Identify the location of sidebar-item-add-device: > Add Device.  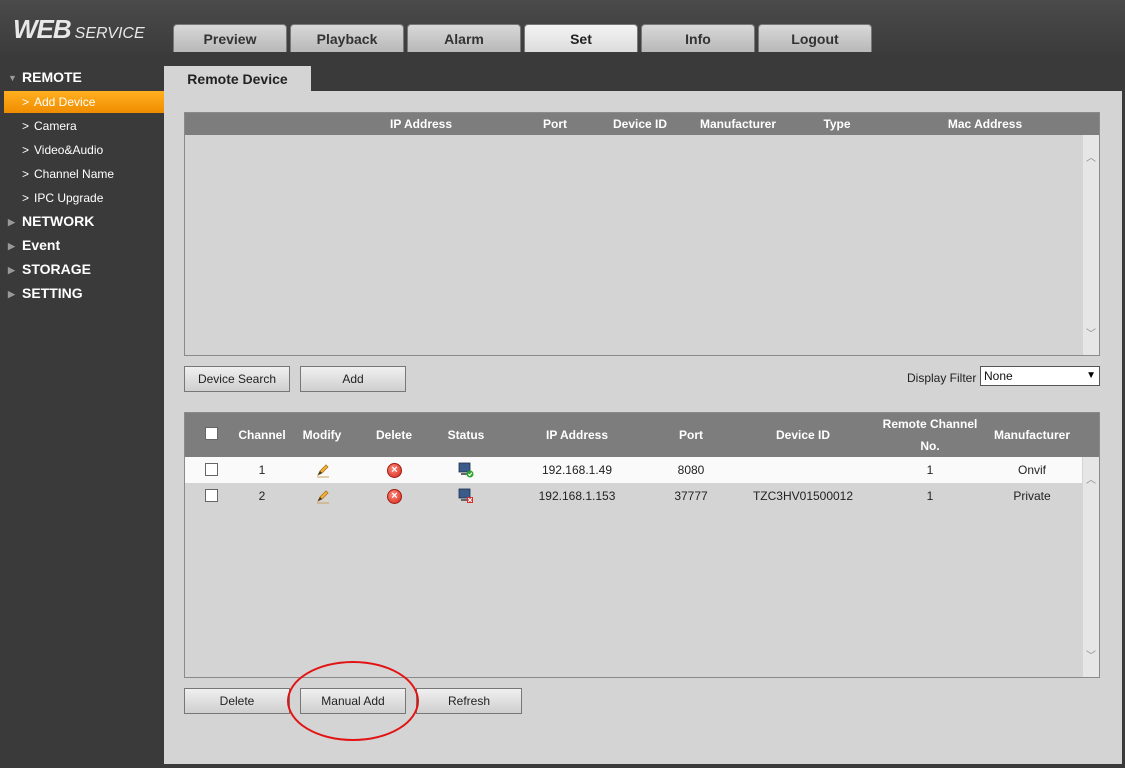
(84, 102).